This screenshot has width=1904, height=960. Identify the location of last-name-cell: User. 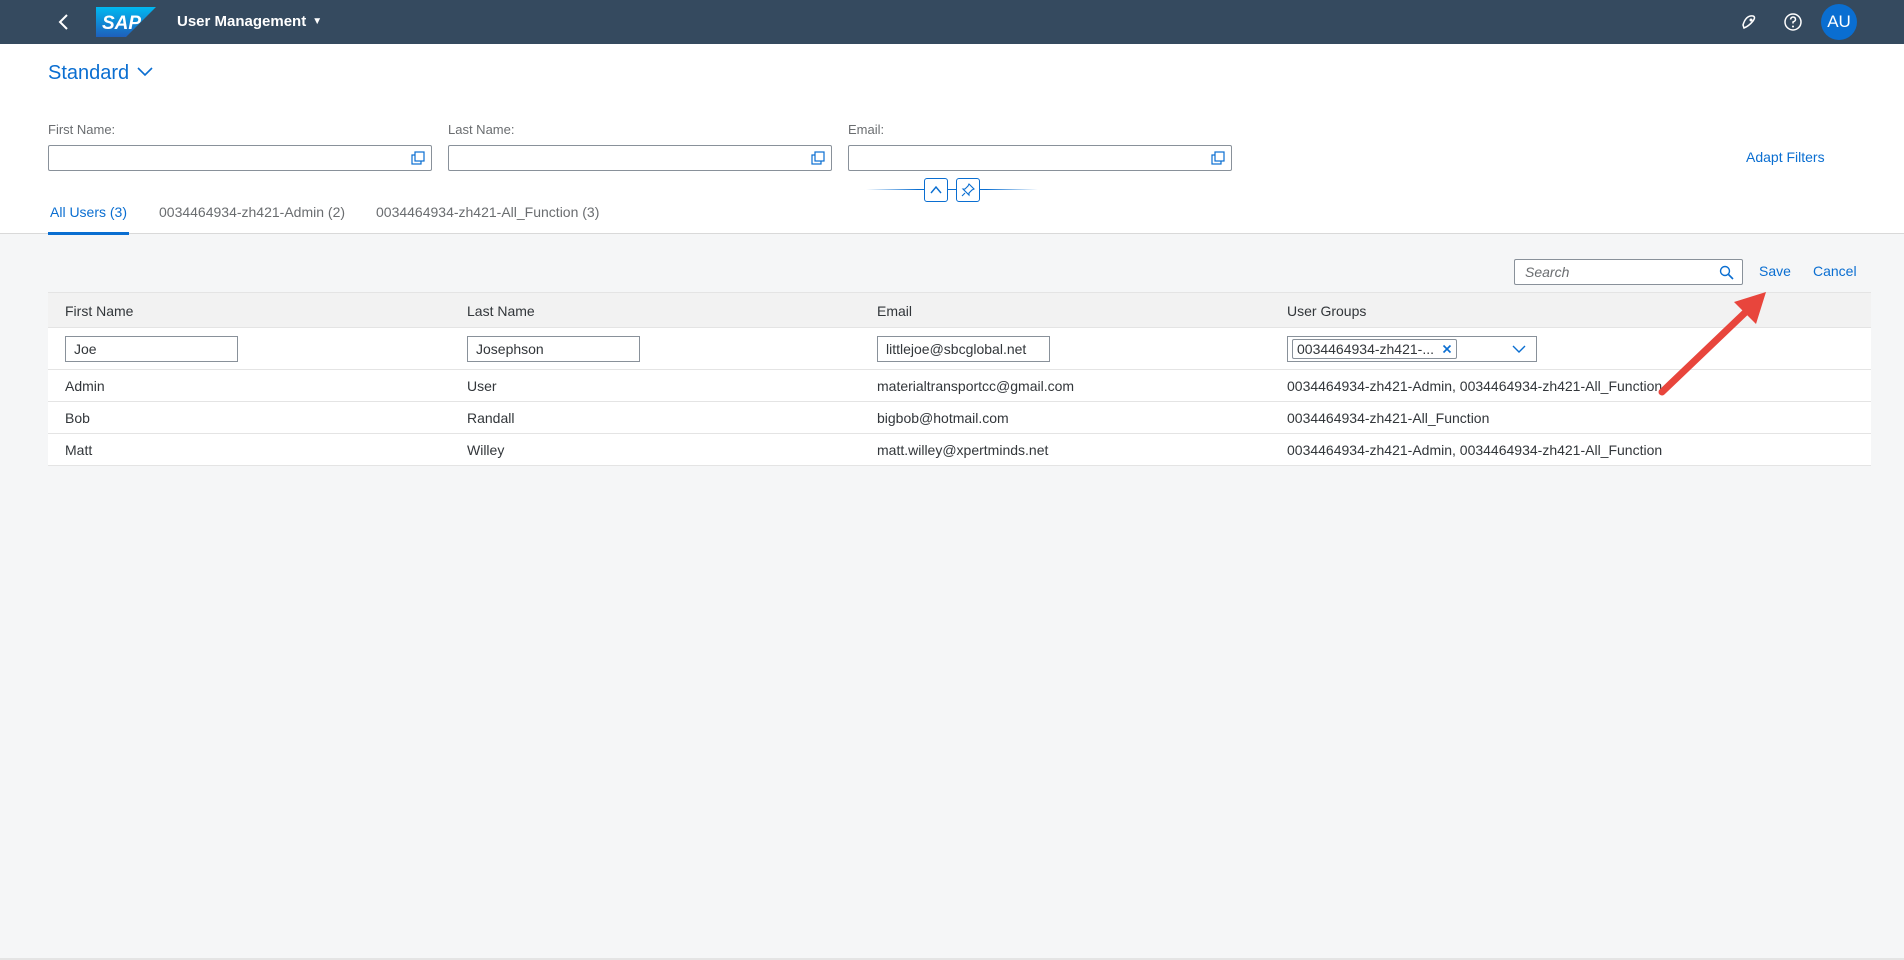
(482, 386).